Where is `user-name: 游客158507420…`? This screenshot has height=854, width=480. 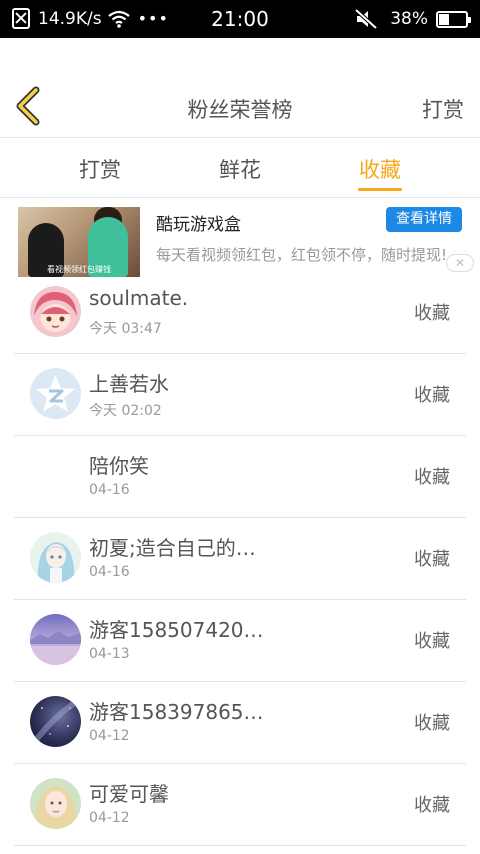
user-name: 游客158507420… is located at coordinates (176, 630).